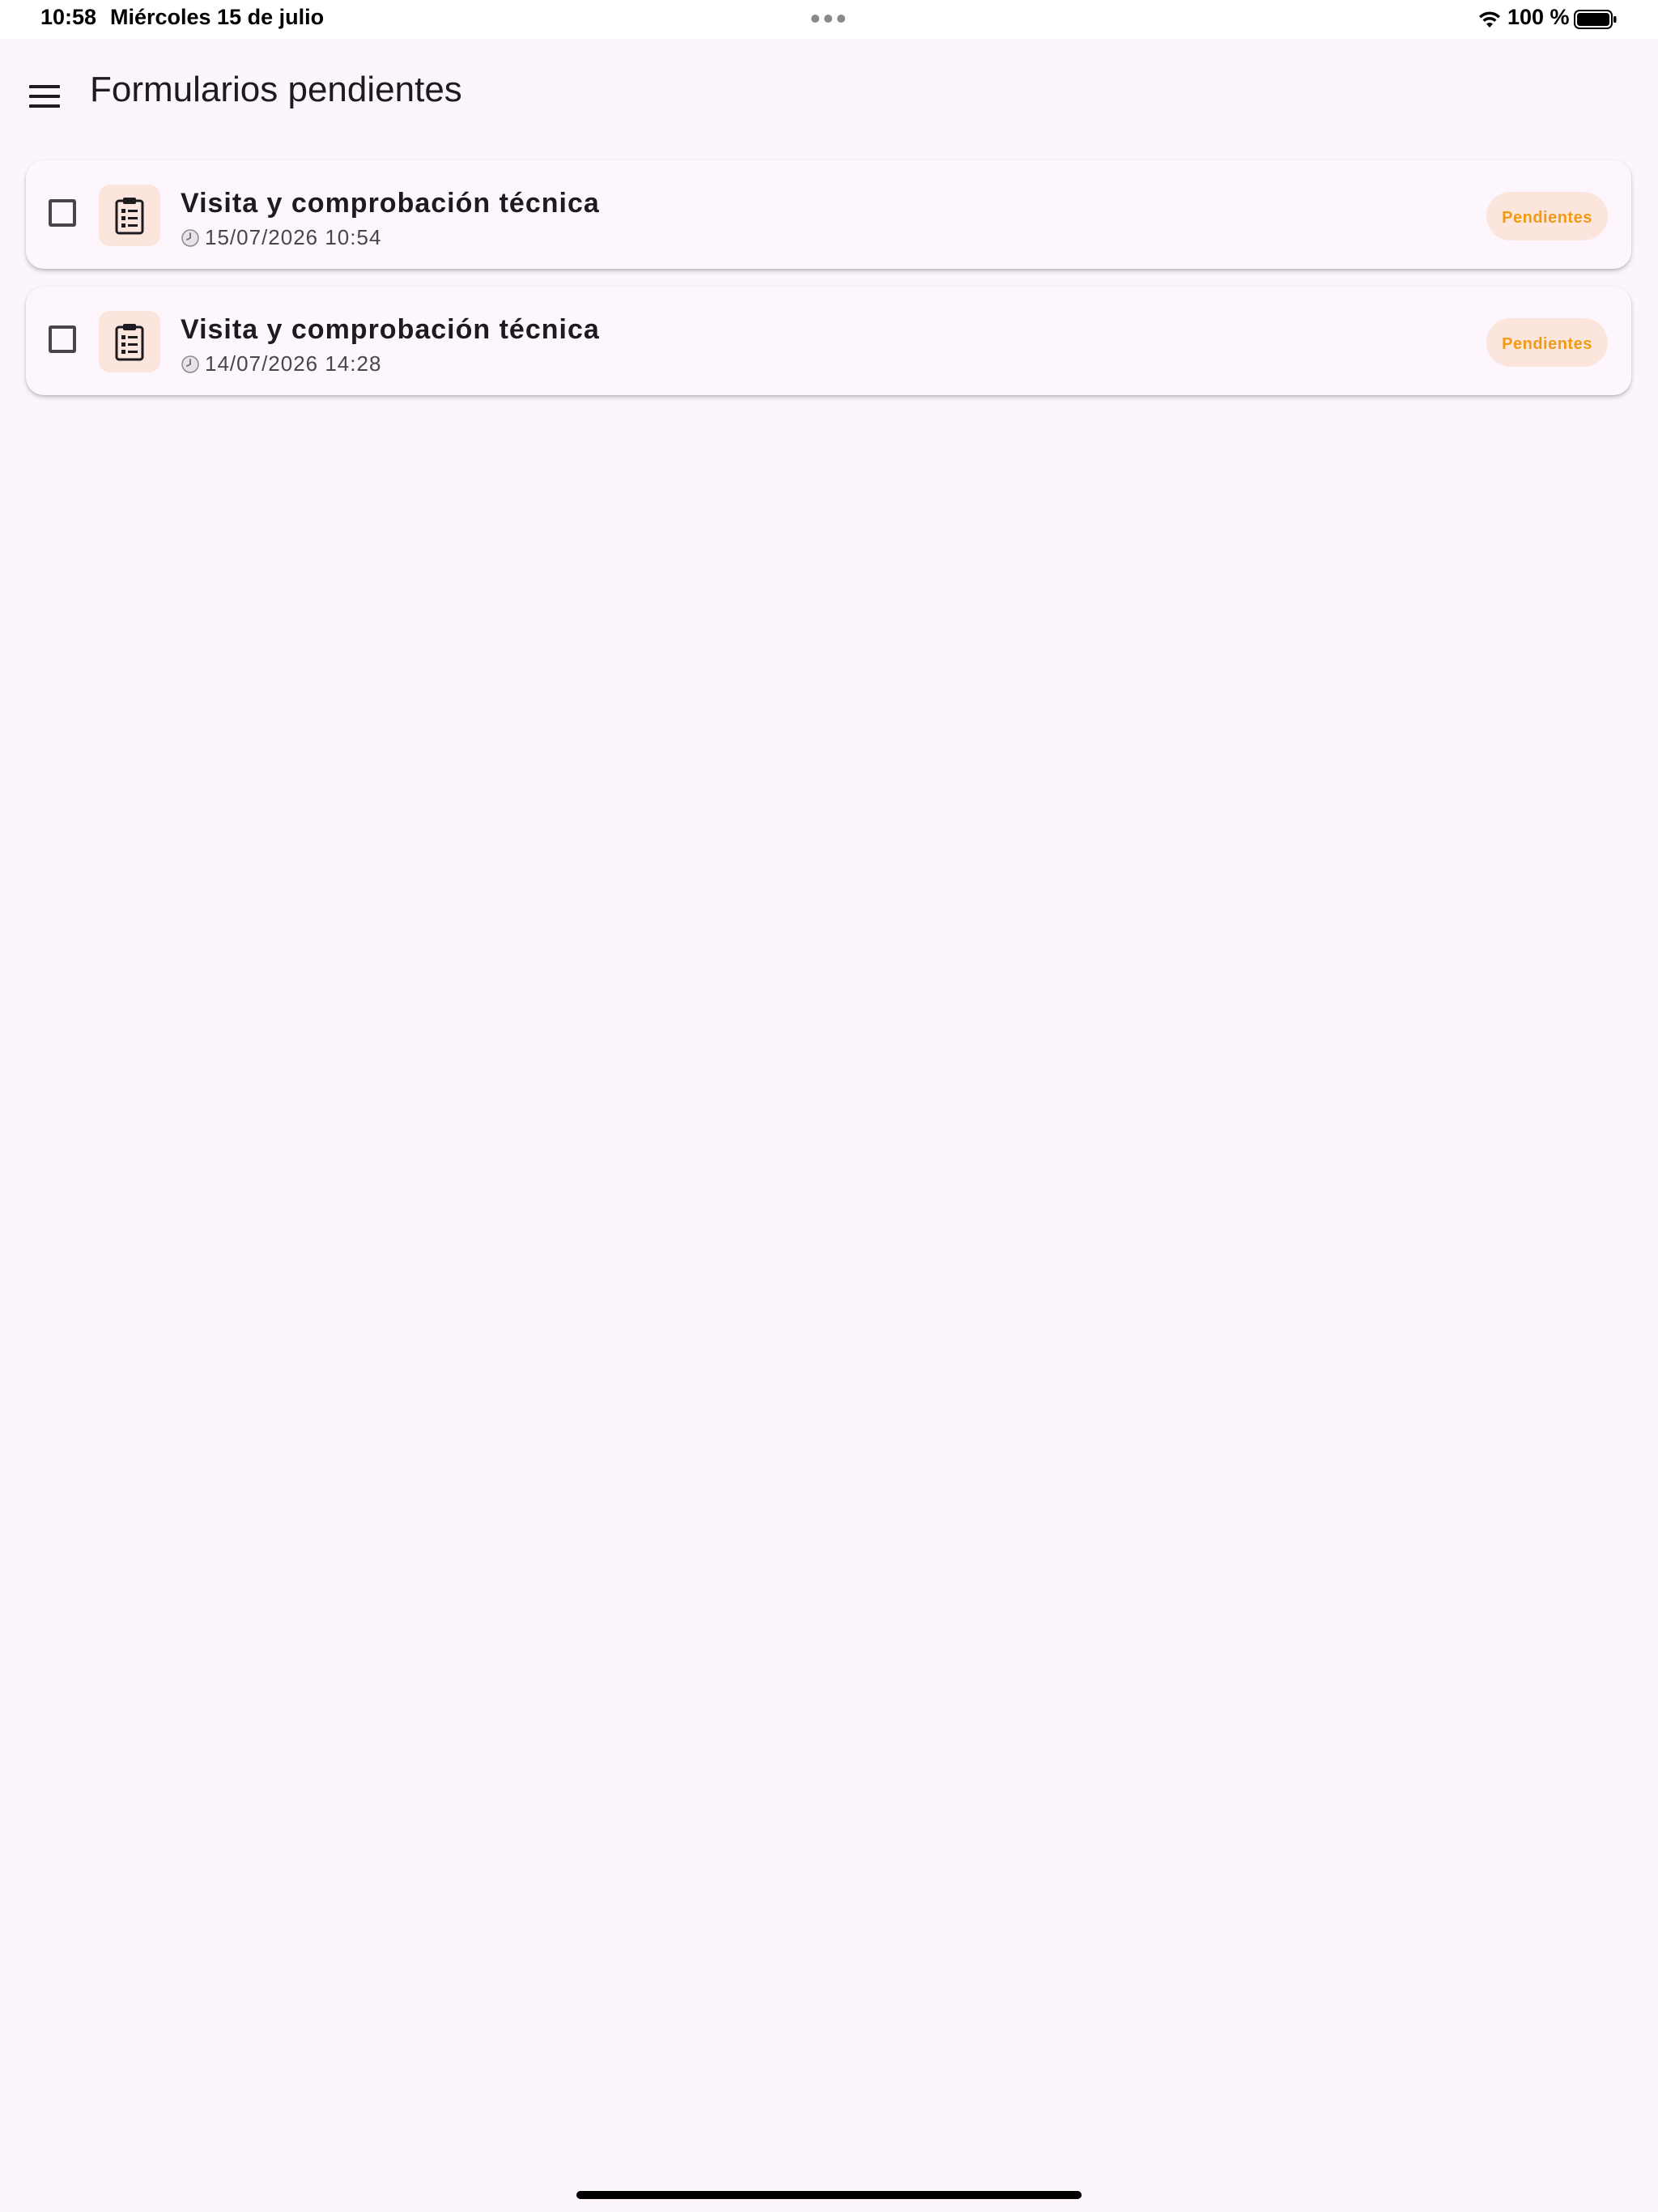 This screenshot has height=2212, width=1658. I want to click on multitasking-dots-icon, so click(828, 19).